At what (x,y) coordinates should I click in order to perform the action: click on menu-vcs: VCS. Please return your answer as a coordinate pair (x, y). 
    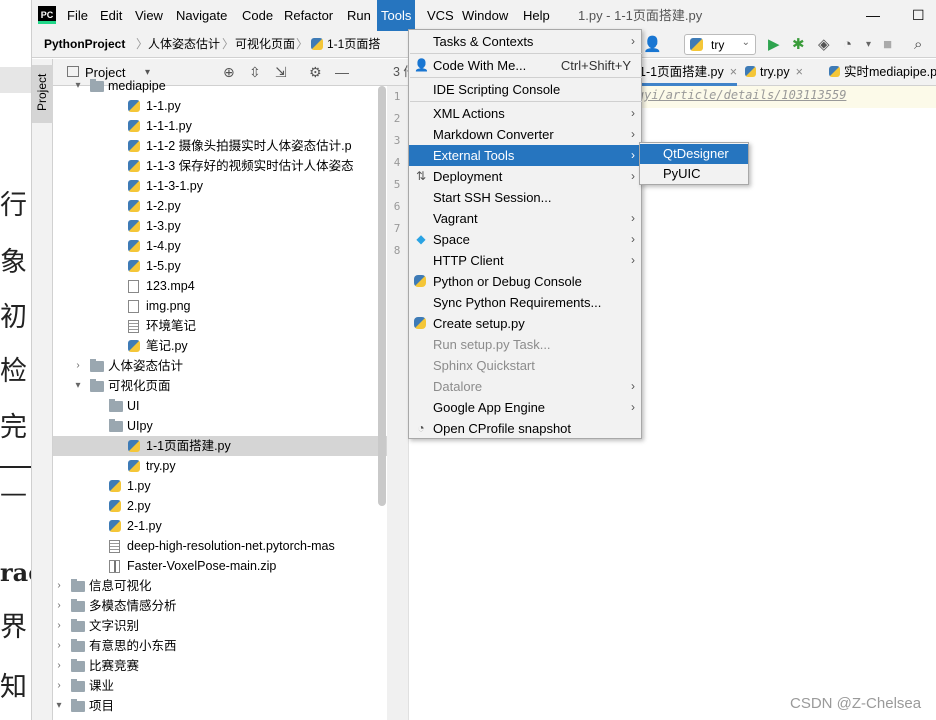
    Looking at the image, I should click on (440, 15).